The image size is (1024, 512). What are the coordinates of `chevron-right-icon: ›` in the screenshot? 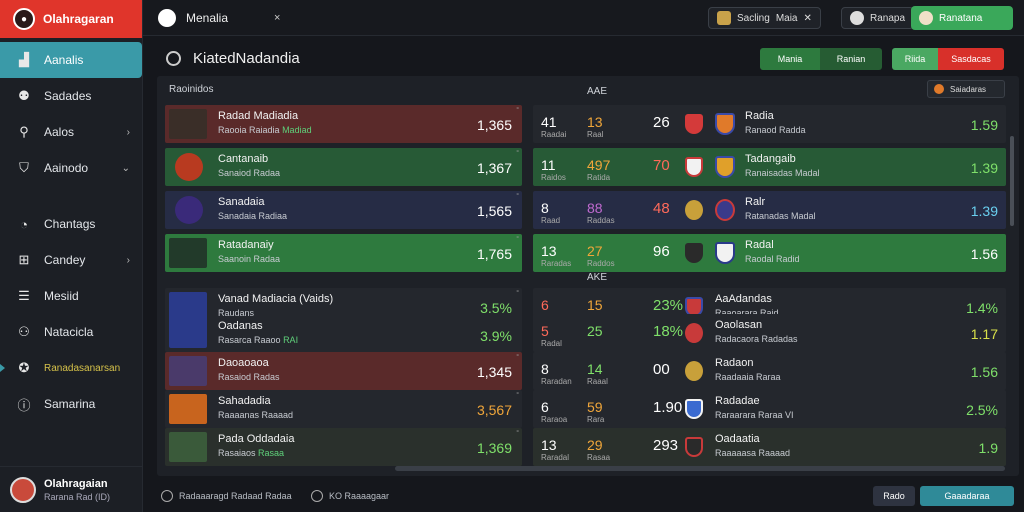 It's located at (128, 260).